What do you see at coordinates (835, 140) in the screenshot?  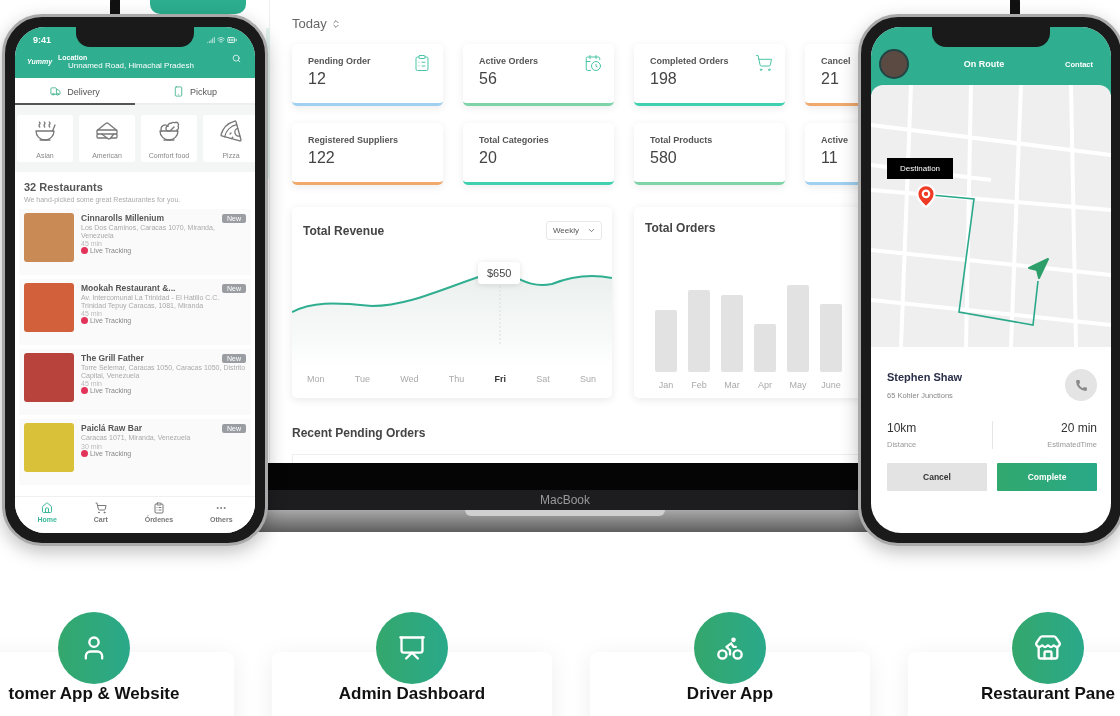 I see `stat-label: Active` at bounding box center [835, 140].